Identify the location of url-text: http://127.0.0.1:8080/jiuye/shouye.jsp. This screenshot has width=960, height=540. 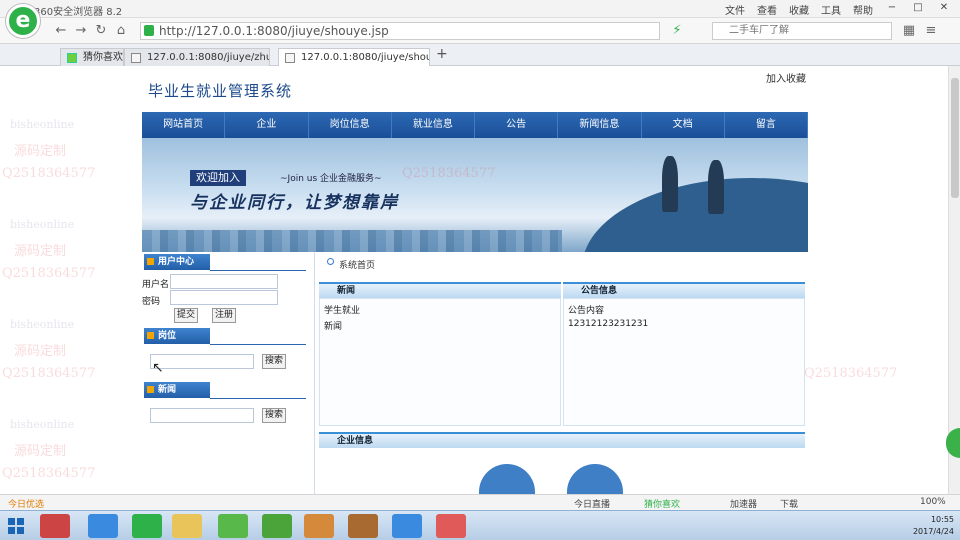
(274, 31).